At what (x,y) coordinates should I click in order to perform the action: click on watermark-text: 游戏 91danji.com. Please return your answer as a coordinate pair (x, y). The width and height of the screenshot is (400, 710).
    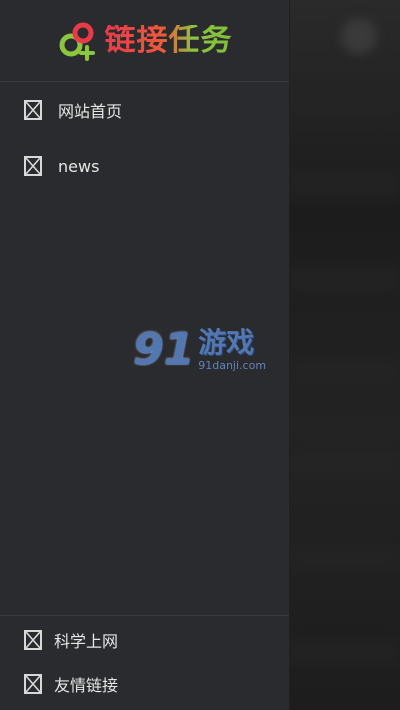
    Looking at the image, I should click on (232, 348).